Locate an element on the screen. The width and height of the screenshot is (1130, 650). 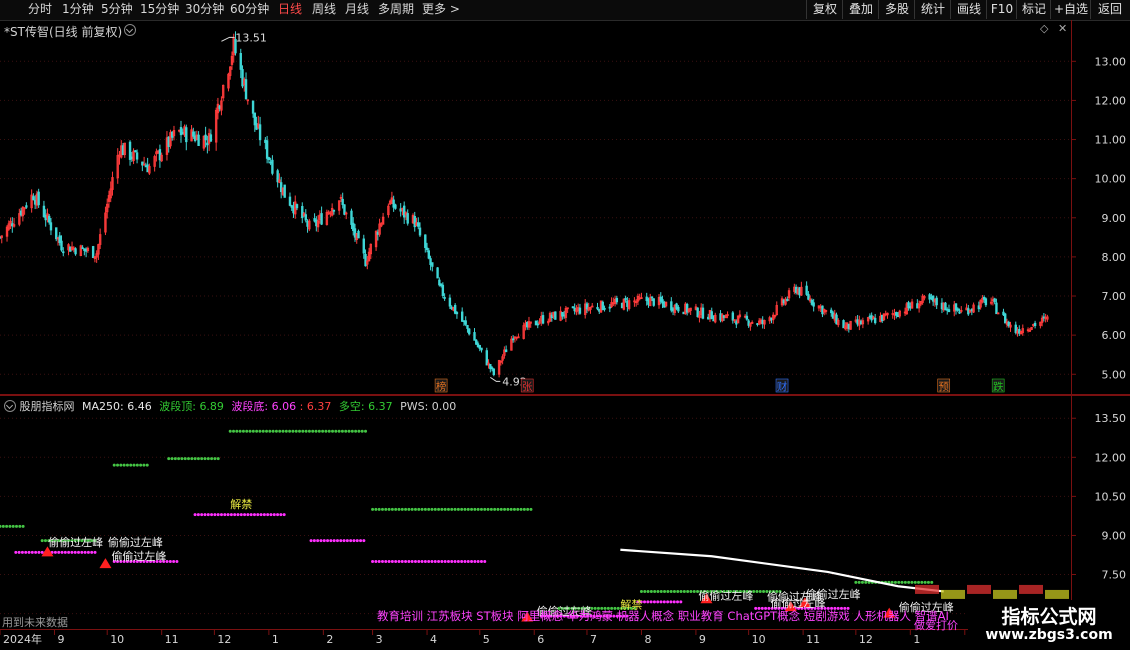
panel-divider is located at coordinates (565, 395).